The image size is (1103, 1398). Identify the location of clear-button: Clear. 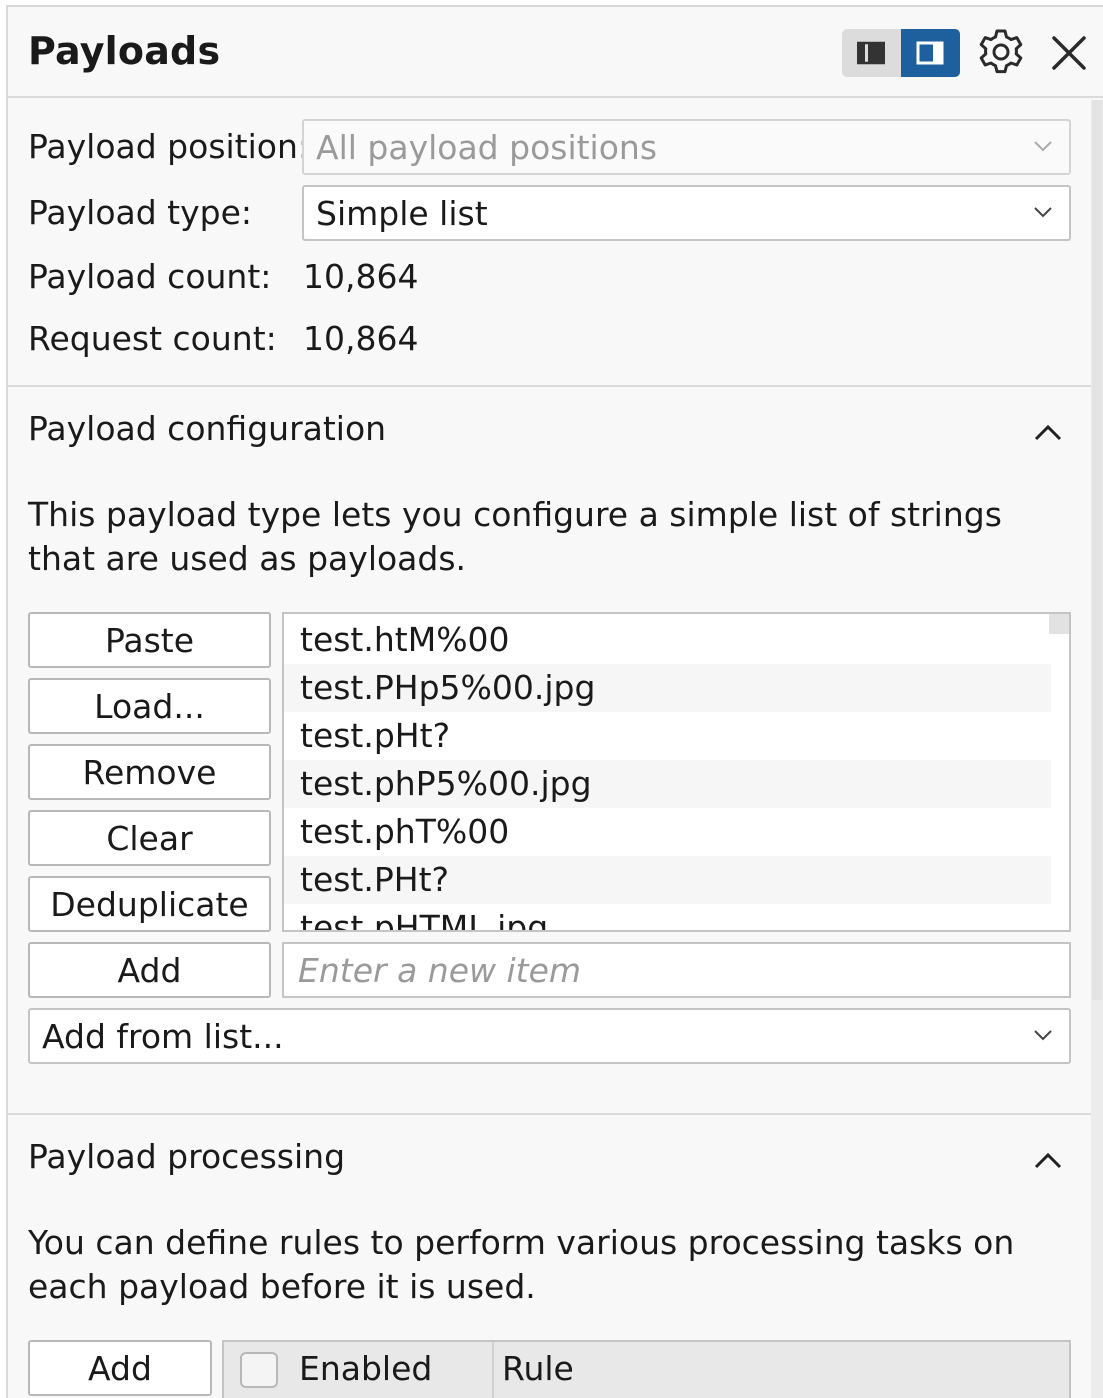
(149, 838).